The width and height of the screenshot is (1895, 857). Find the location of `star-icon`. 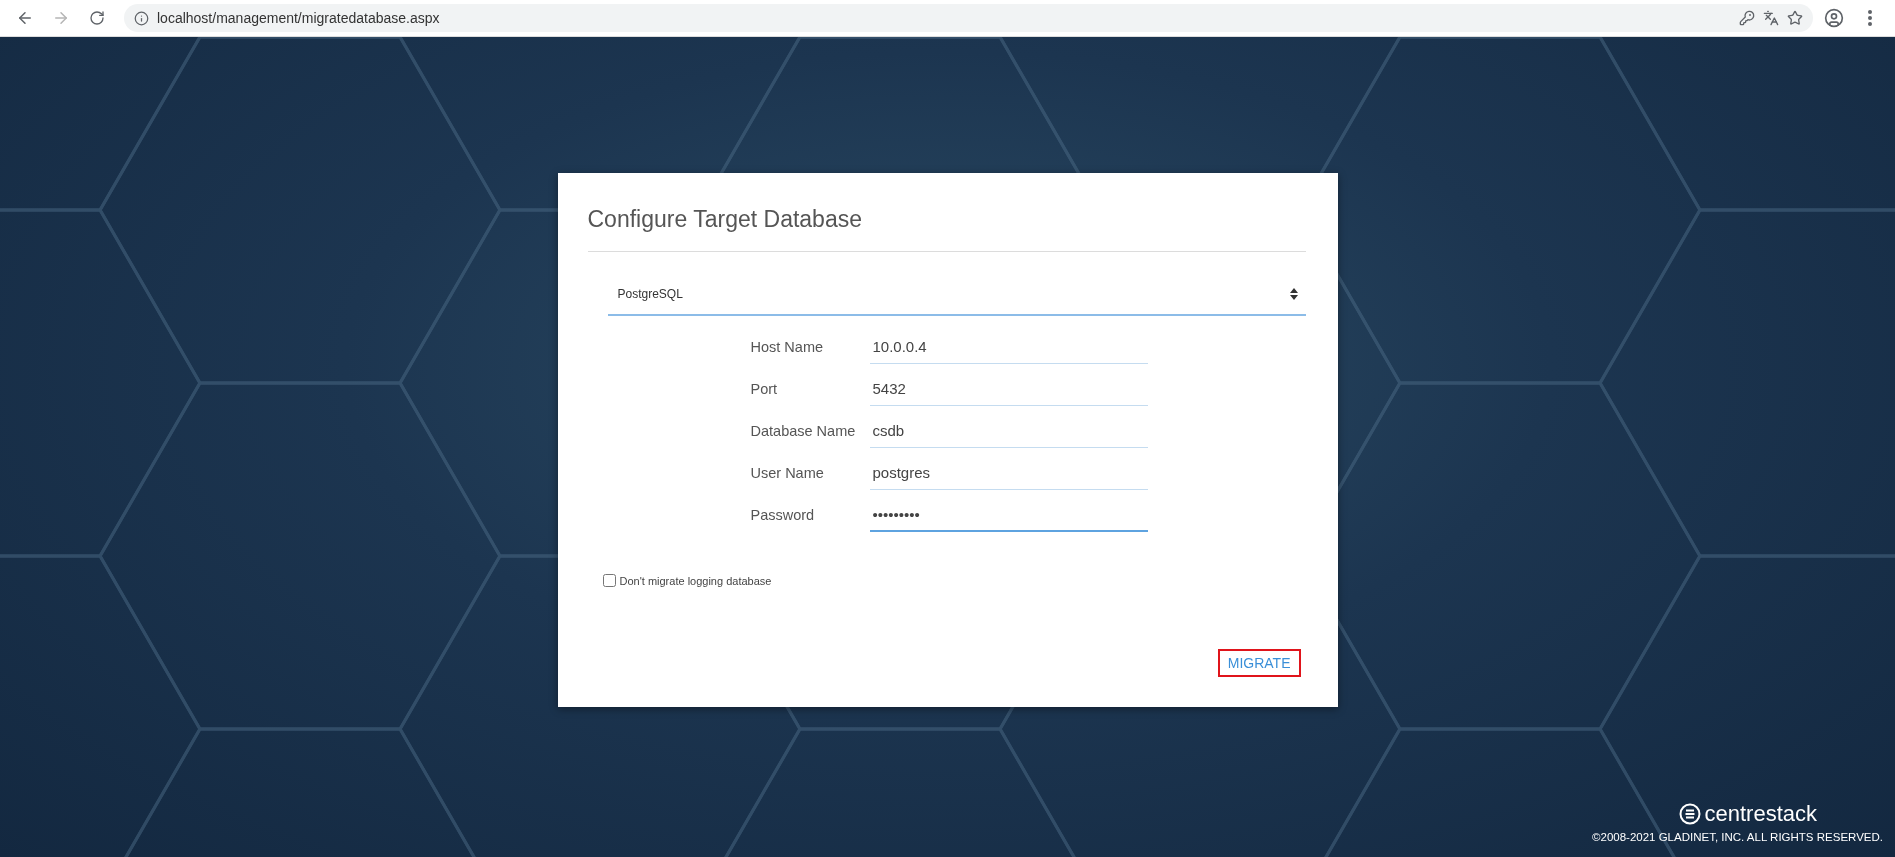

star-icon is located at coordinates (1795, 18).